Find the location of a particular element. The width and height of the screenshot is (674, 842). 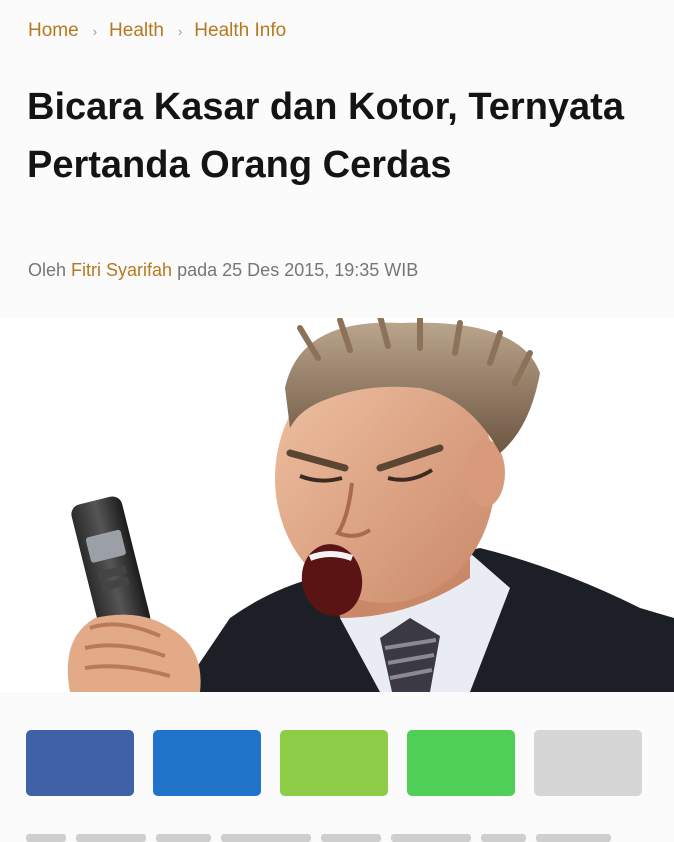

publish-date: 25 Des 2015, 19:35 WIB is located at coordinates (320, 270).